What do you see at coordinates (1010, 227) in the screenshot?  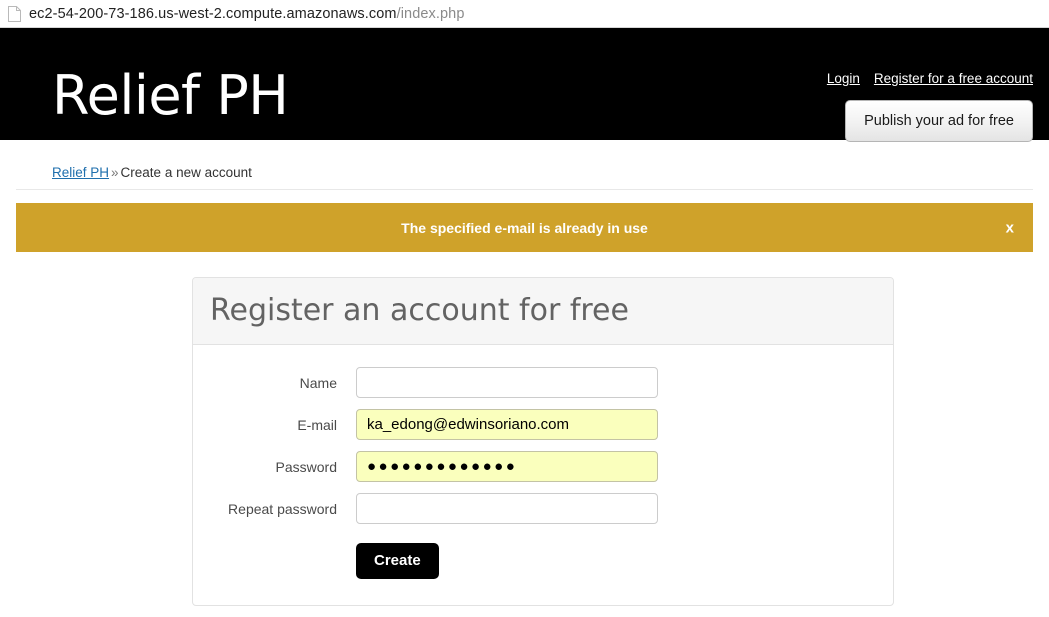 I see `alert-close-button: x` at bounding box center [1010, 227].